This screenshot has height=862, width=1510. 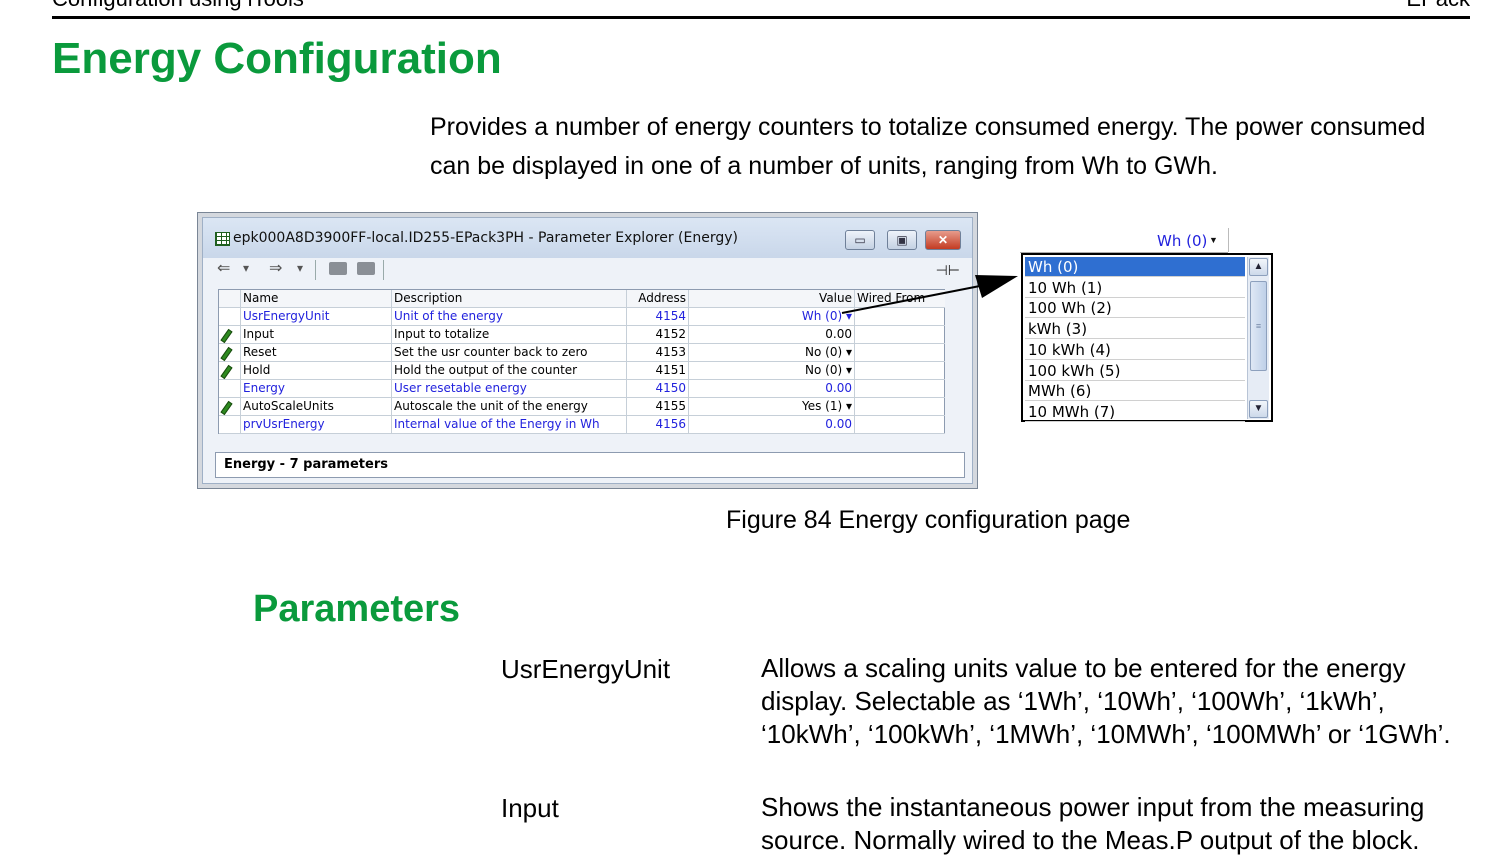 I want to click on column-header-name: Name, so click(x=316, y=299).